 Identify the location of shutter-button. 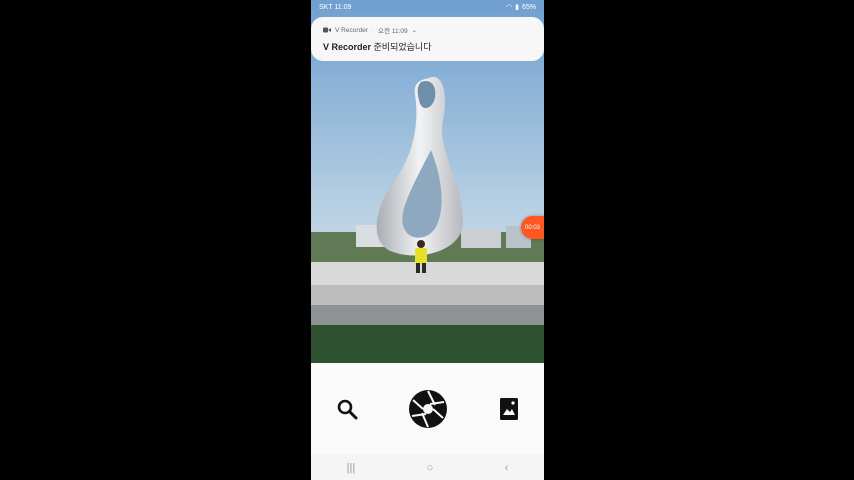
(428, 409).